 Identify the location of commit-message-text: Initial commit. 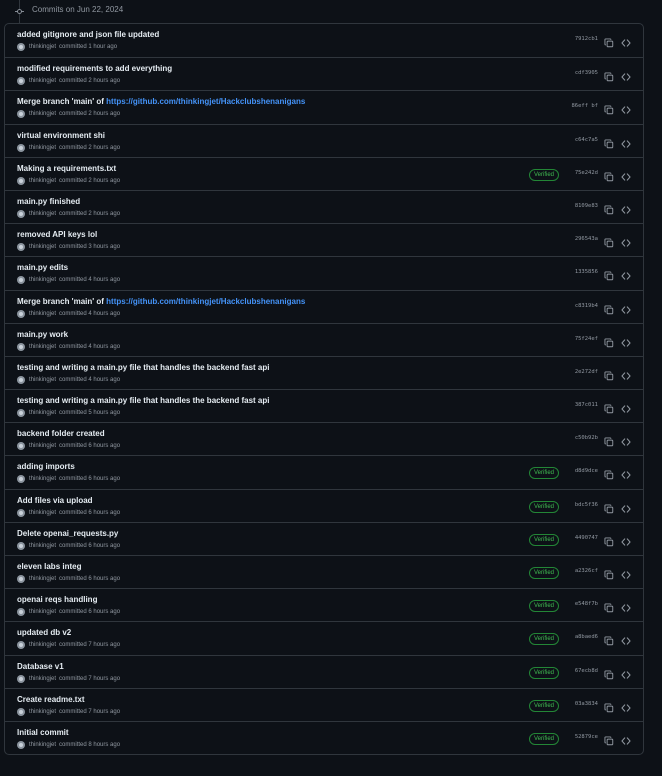
(43, 732).